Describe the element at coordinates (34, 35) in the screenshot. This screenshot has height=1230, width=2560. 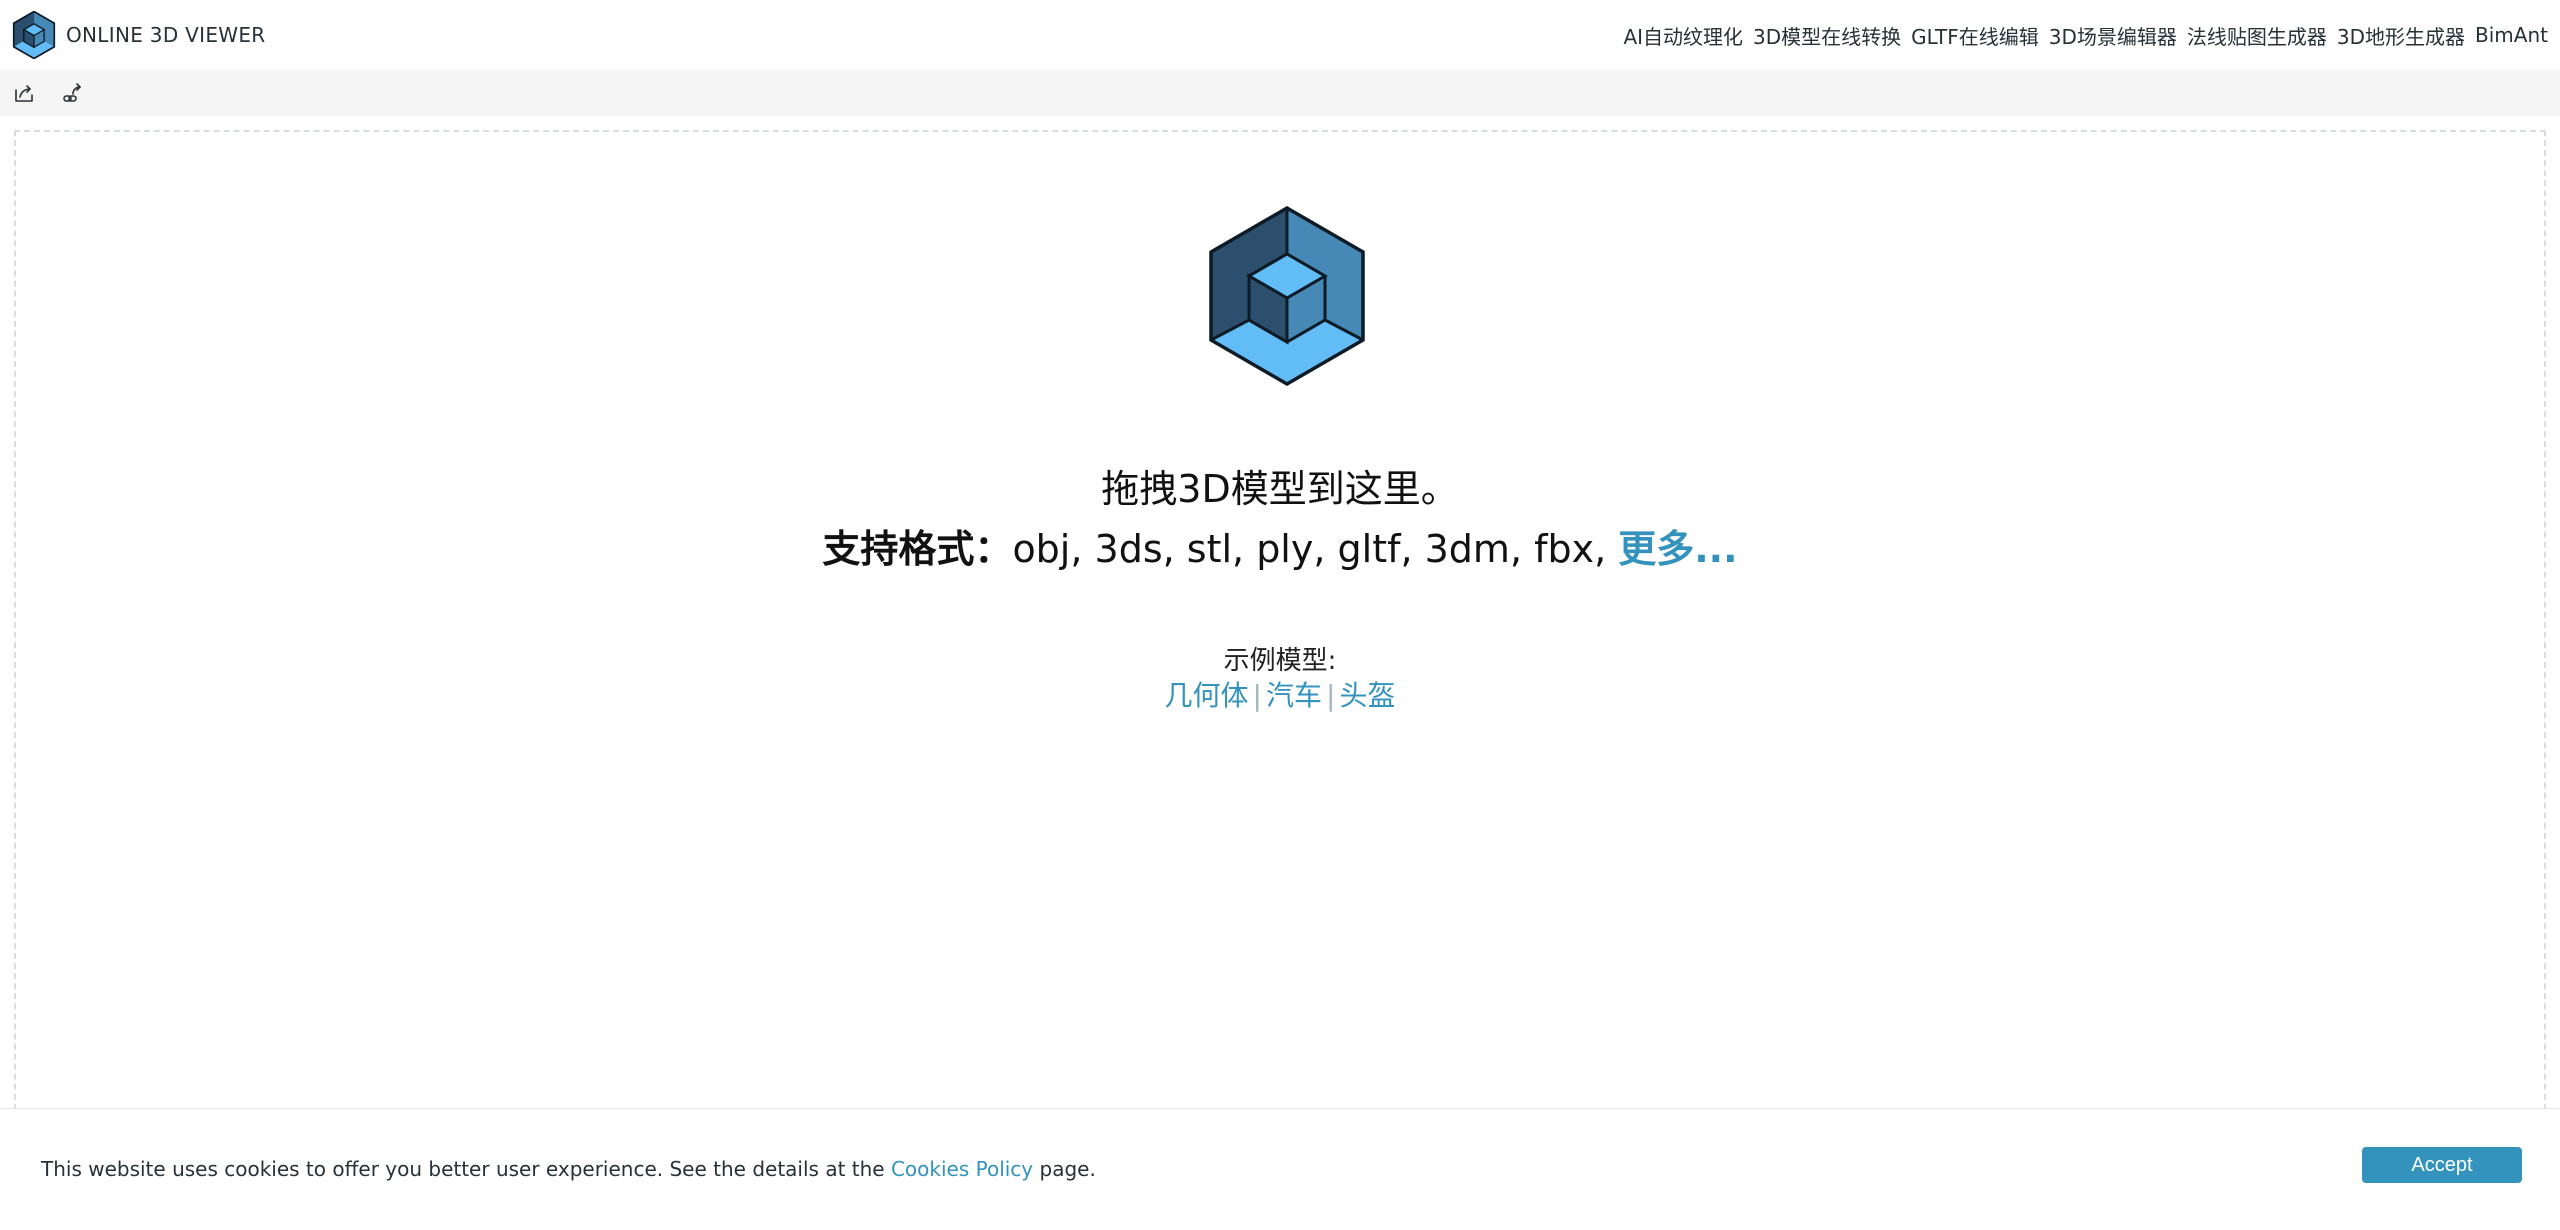
I see `logo-icon` at that location.